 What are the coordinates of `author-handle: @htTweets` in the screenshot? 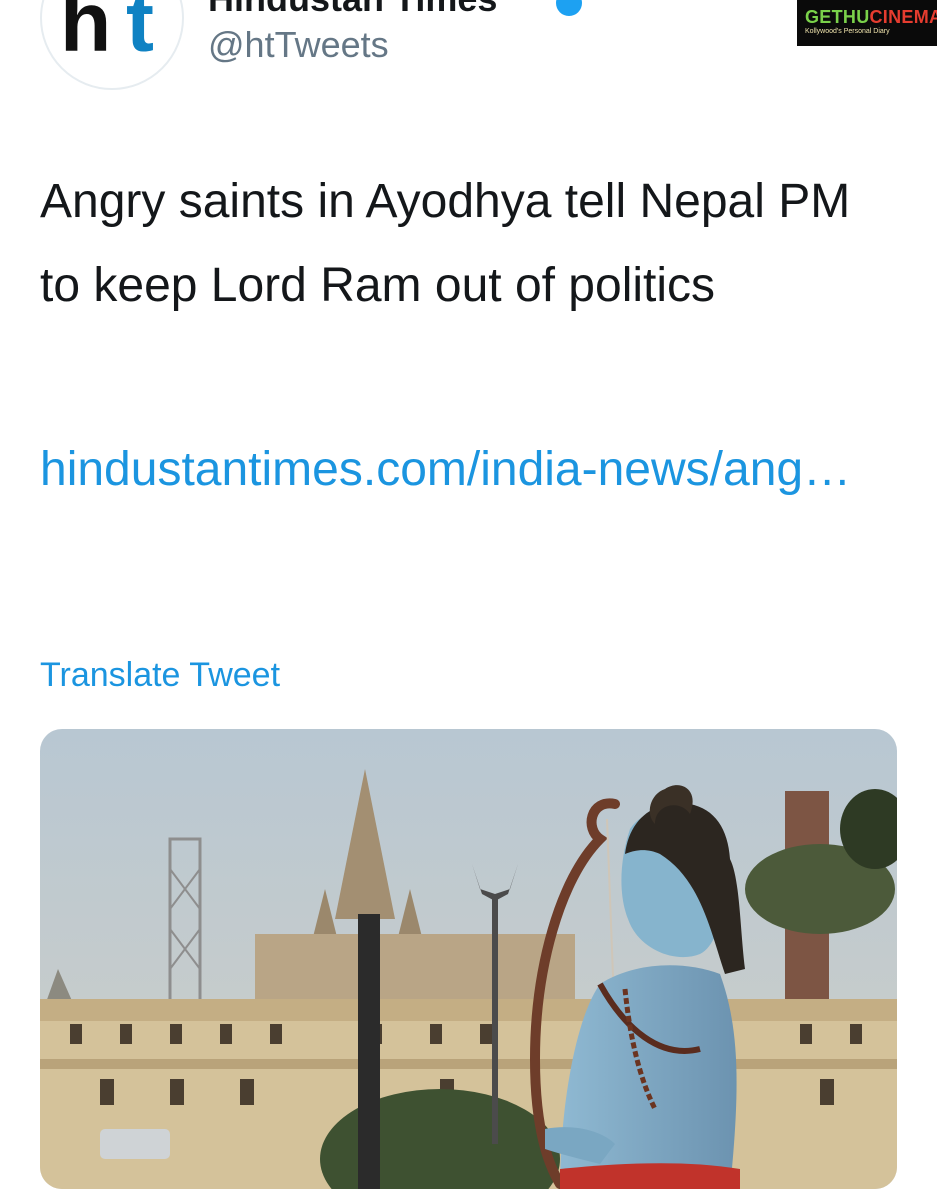 It's located at (298, 45).